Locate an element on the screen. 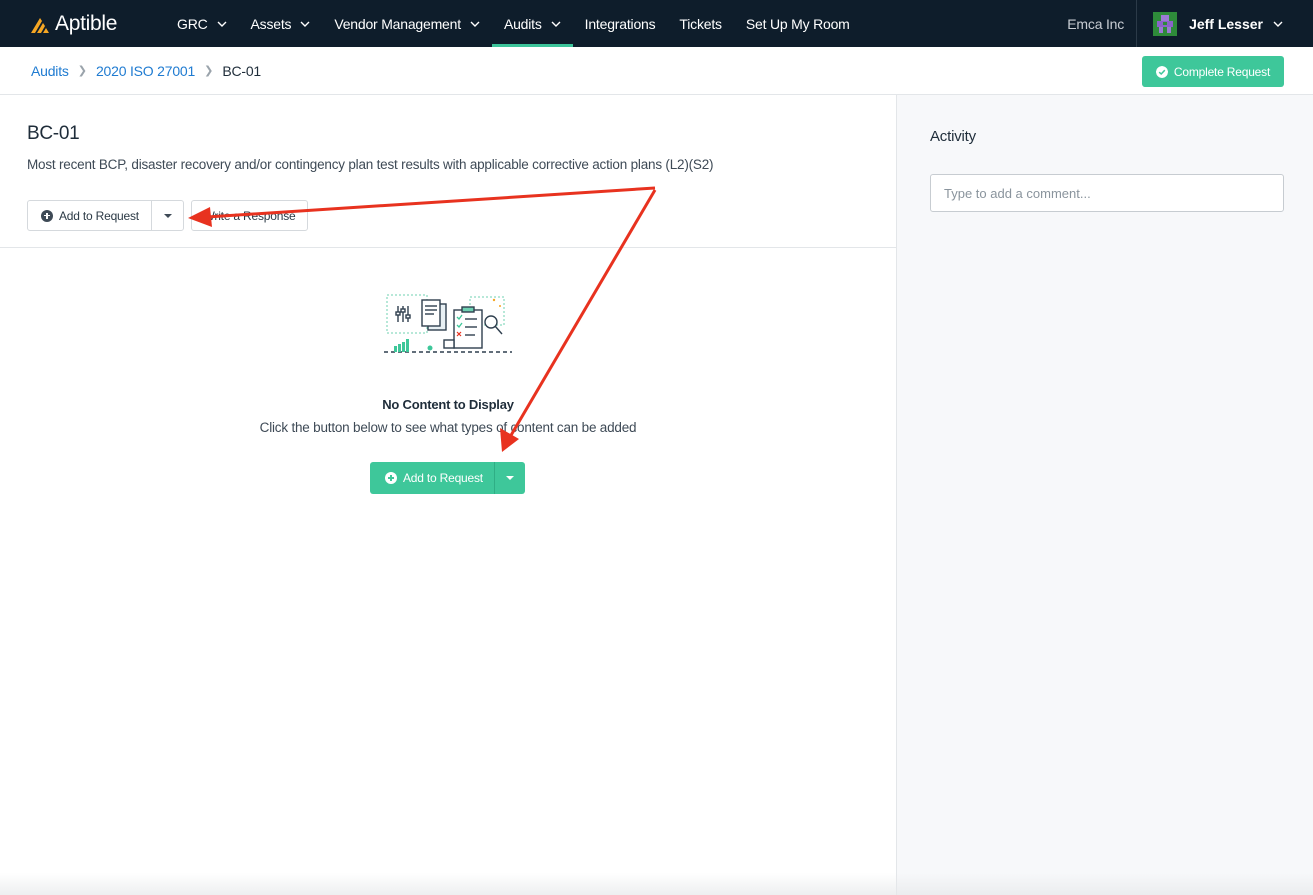  nav-item-assets: Assets is located at coordinates (281, 23).